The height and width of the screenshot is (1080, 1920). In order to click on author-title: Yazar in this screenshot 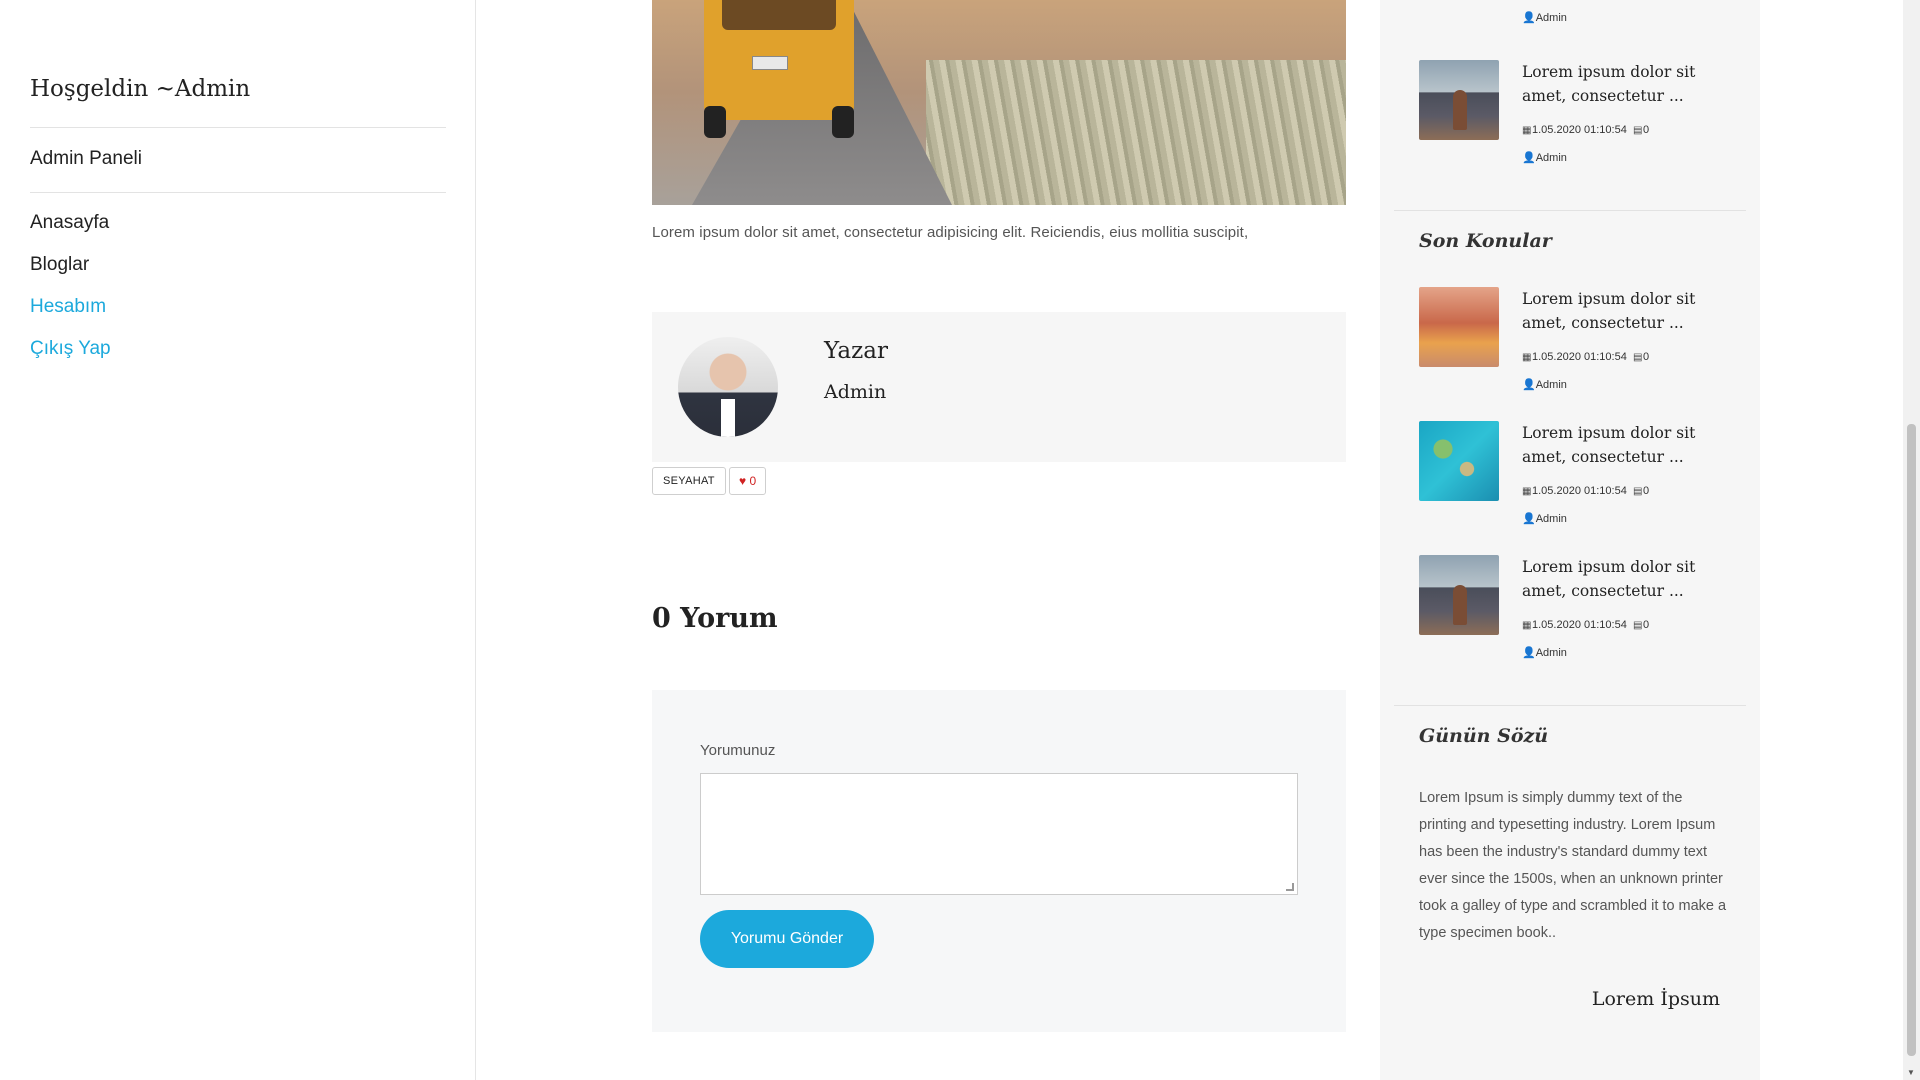, I will do `click(856, 351)`.